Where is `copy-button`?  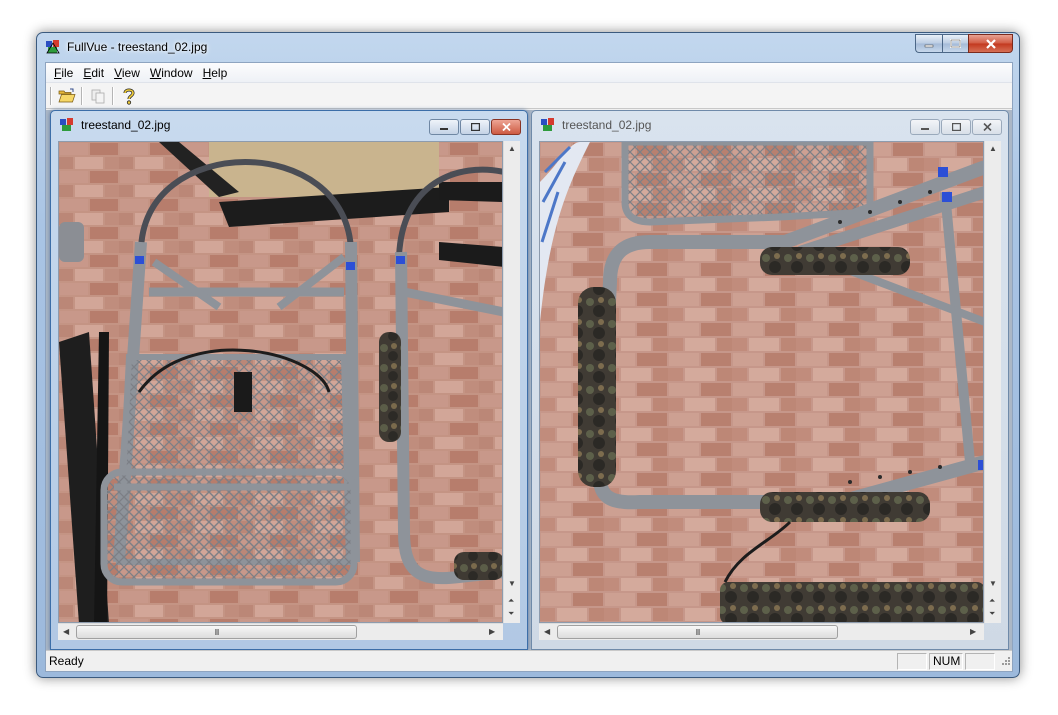
copy-button is located at coordinates (97, 96).